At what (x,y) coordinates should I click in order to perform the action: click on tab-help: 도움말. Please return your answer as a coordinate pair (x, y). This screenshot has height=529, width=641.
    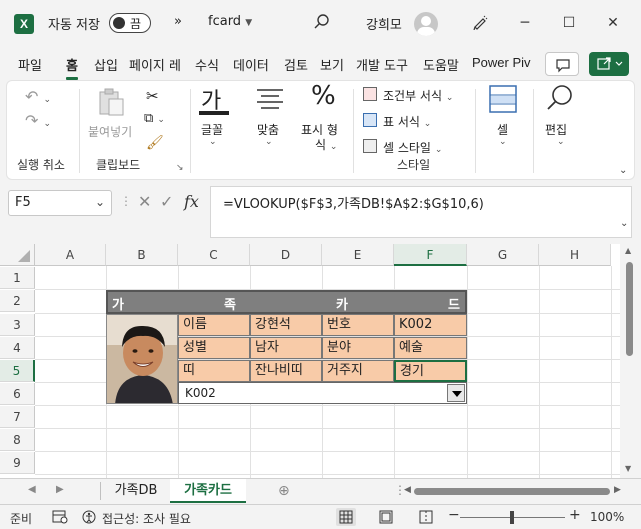
    Looking at the image, I should click on (441, 64).